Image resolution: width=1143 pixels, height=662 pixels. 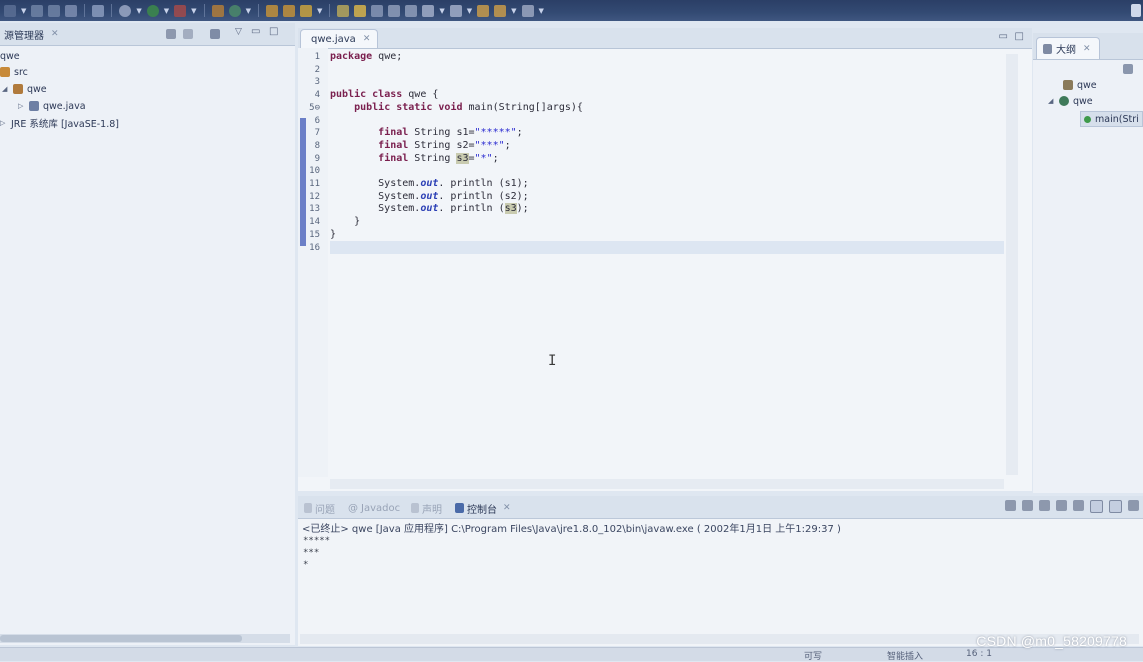 I want to click on line-number: 14, so click(x=314, y=222).